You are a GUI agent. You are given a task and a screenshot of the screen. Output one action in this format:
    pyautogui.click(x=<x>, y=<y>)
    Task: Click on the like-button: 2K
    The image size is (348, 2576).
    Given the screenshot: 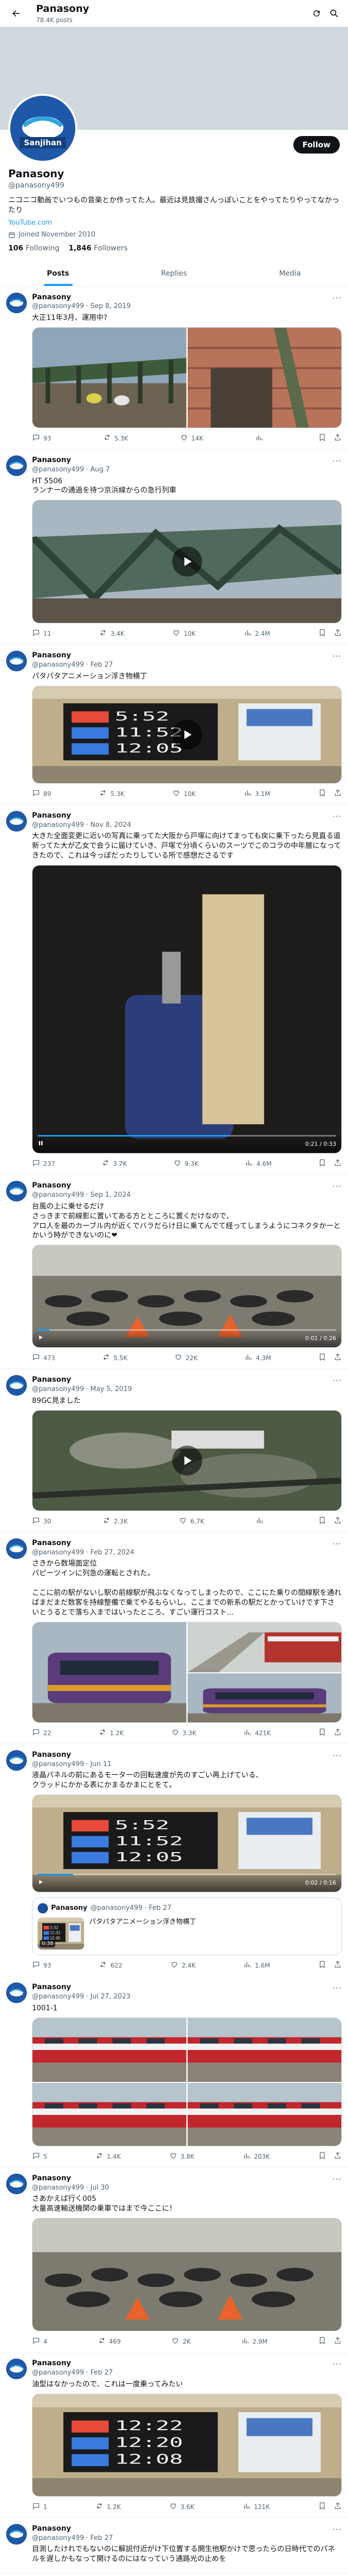 What is the action you would take?
    pyautogui.click(x=181, y=2341)
    